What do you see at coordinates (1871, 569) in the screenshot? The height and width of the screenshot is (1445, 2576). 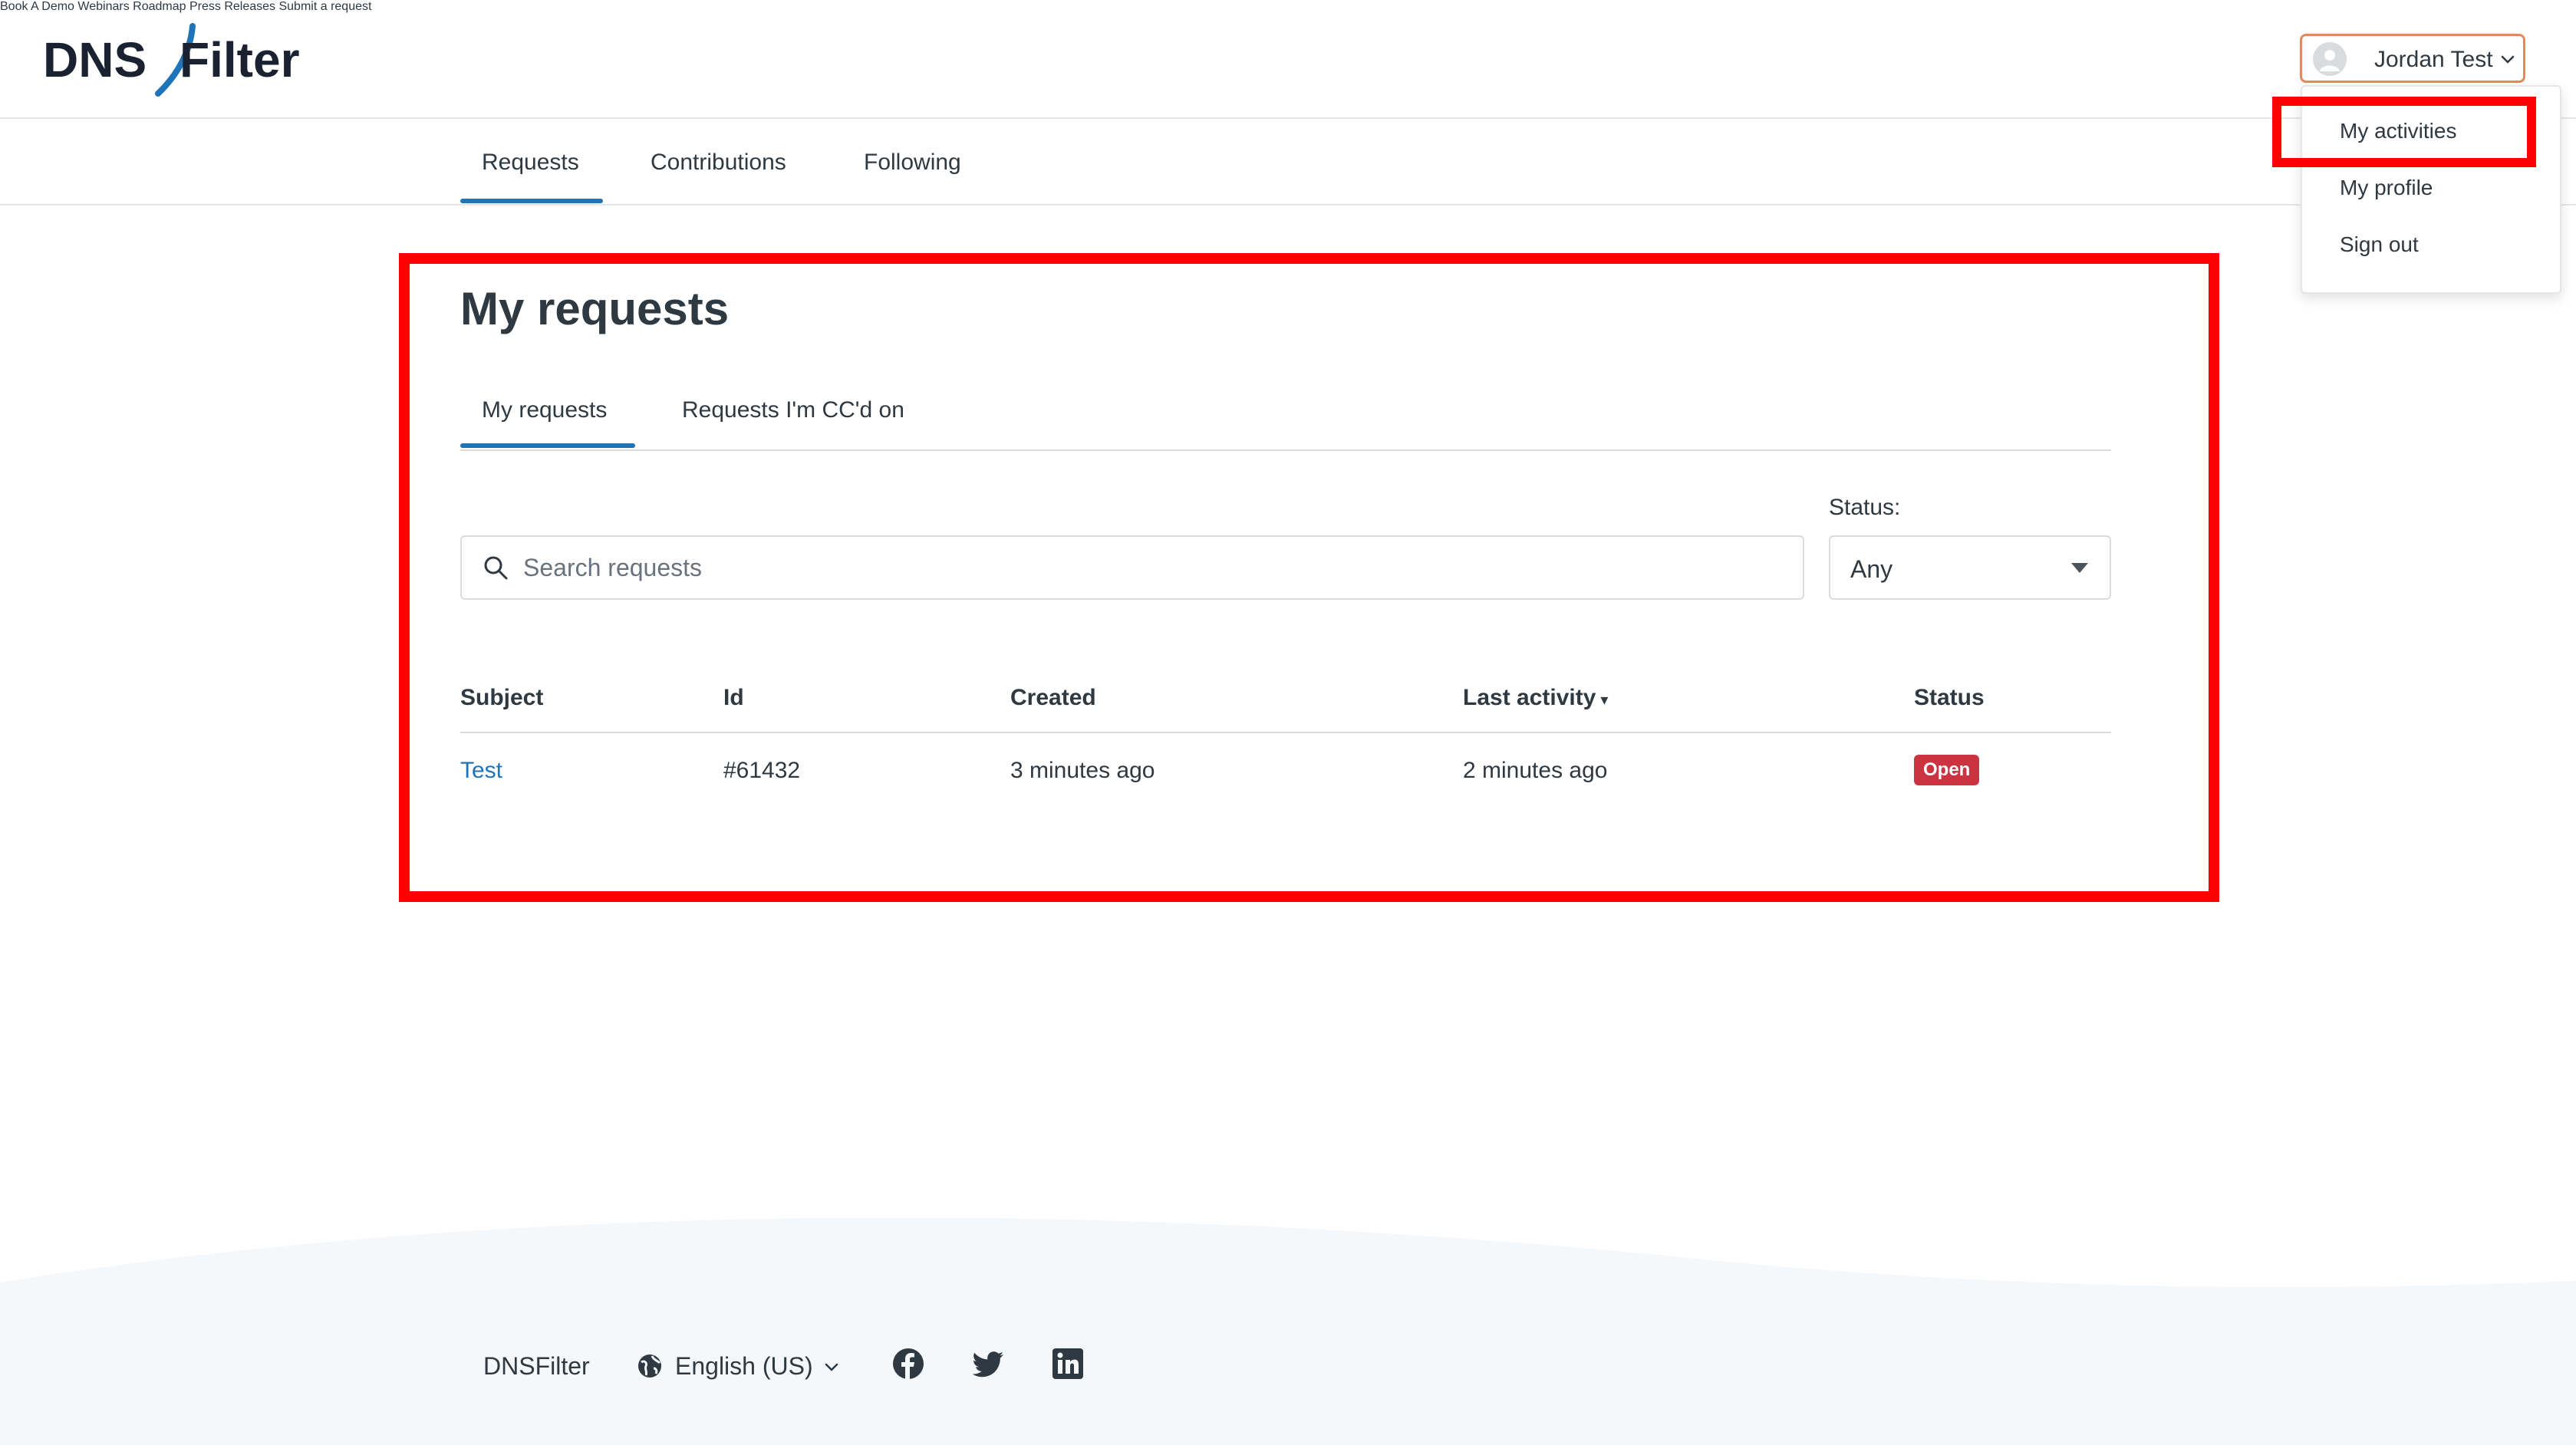 I see `status-select-value: Any` at bounding box center [1871, 569].